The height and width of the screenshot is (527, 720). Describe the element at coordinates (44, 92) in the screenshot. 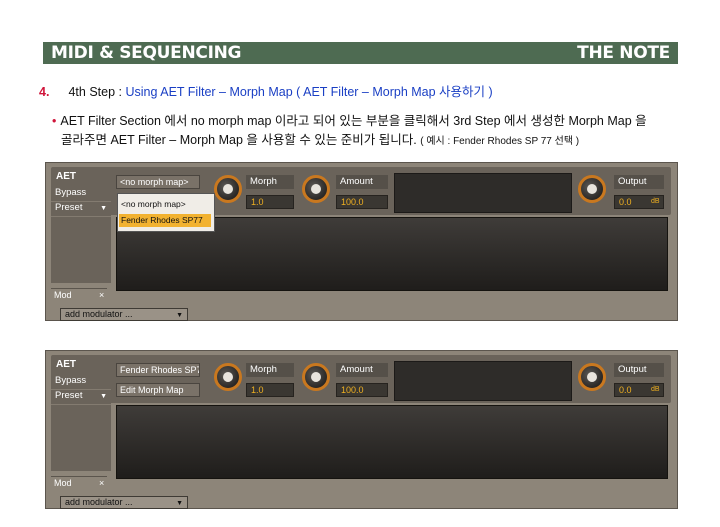

I see `step-number: 4.` at that location.